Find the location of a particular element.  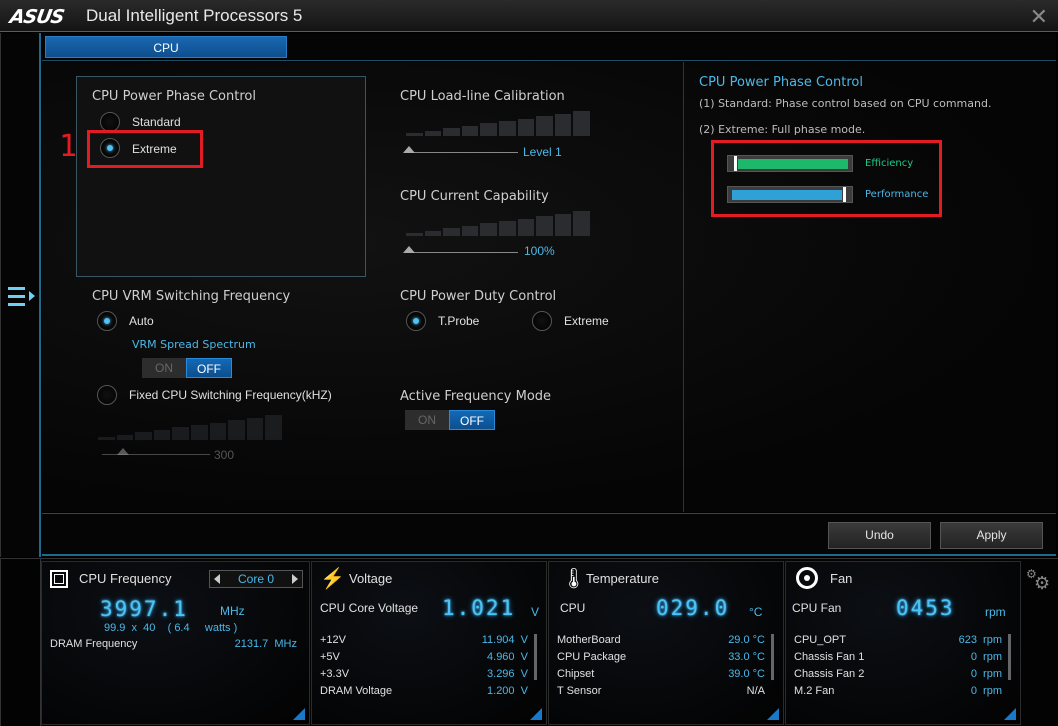

close-icon: ✕ is located at coordinates (1039, 17).